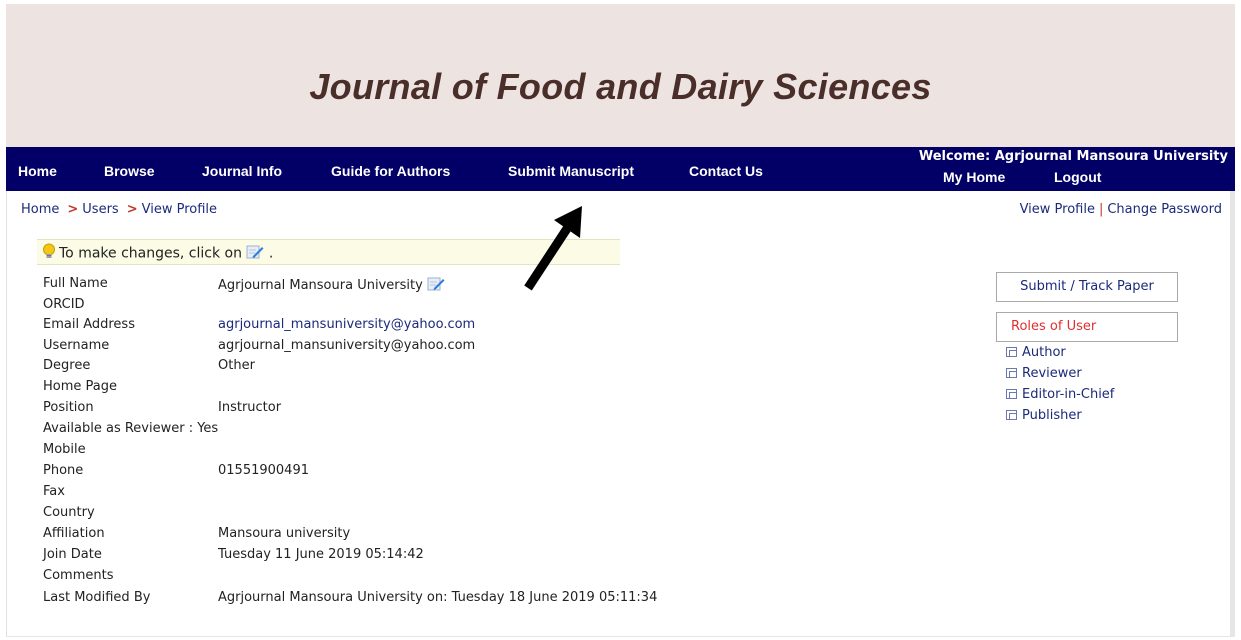 Image resolution: width=1241 pixels, height=640 pixels. What do you see at coordinates (271, 253) in the screenshot?
I see `tip-end: .` at bounding box center [271, 253].